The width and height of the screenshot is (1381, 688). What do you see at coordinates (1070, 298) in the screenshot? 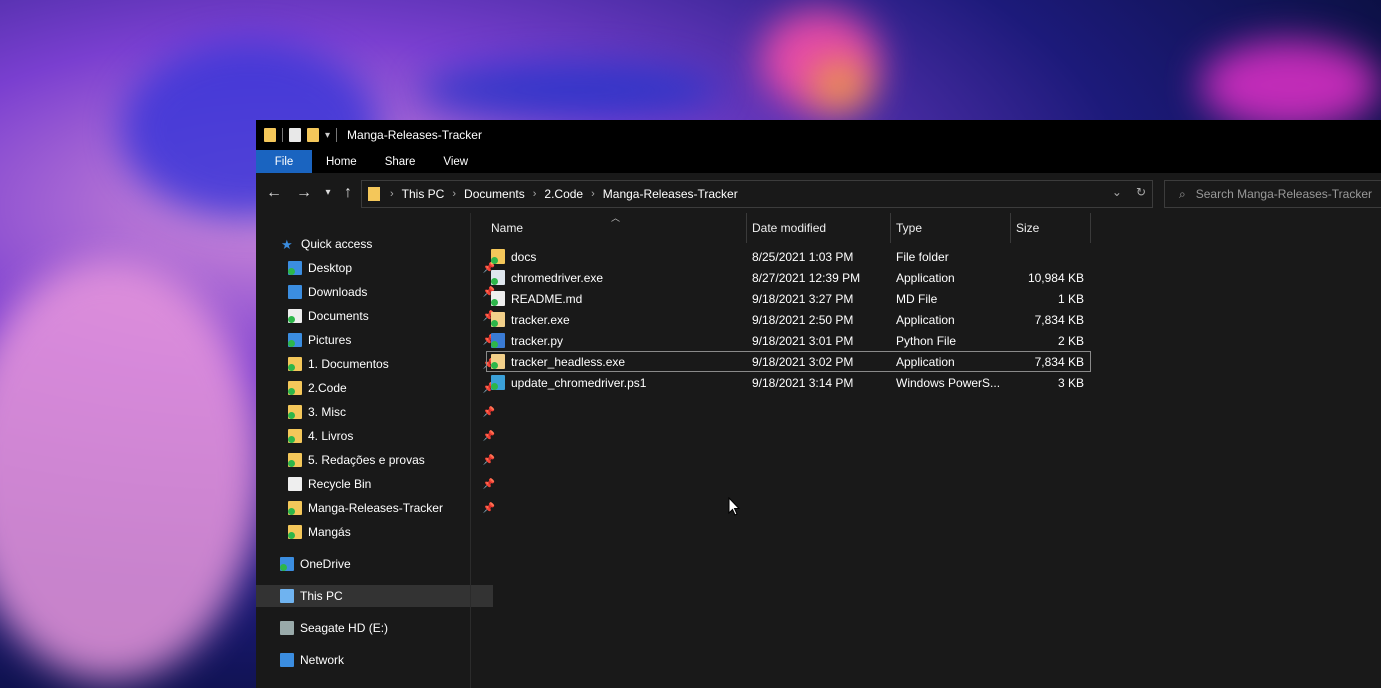
I see `file-size: 1 KB` at bounding box center [1070, 298].